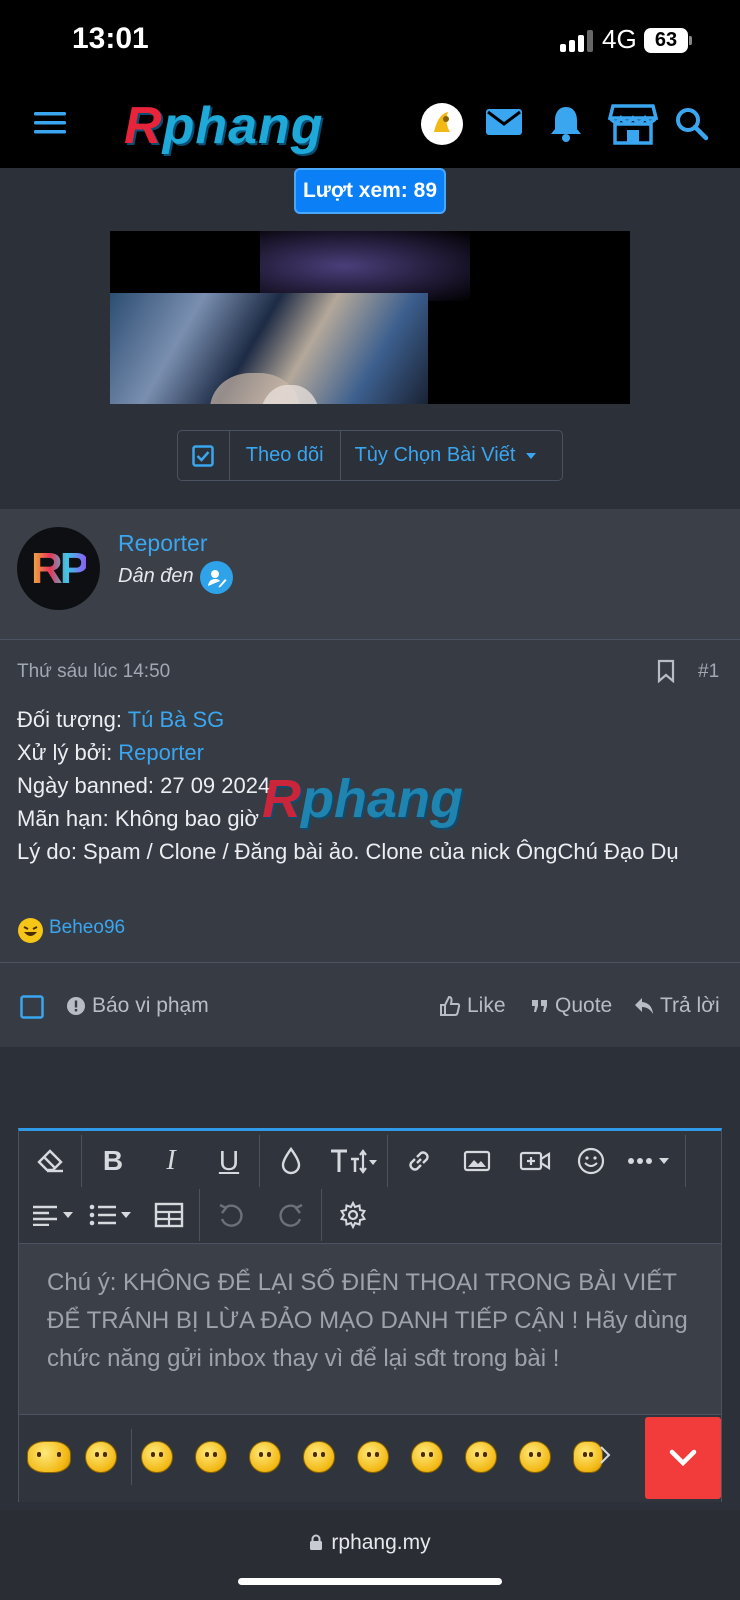  What do you see at coordinates (666, 673) in the screenshot?
I see `bookmark-icon` at bounding box center [666, 673].